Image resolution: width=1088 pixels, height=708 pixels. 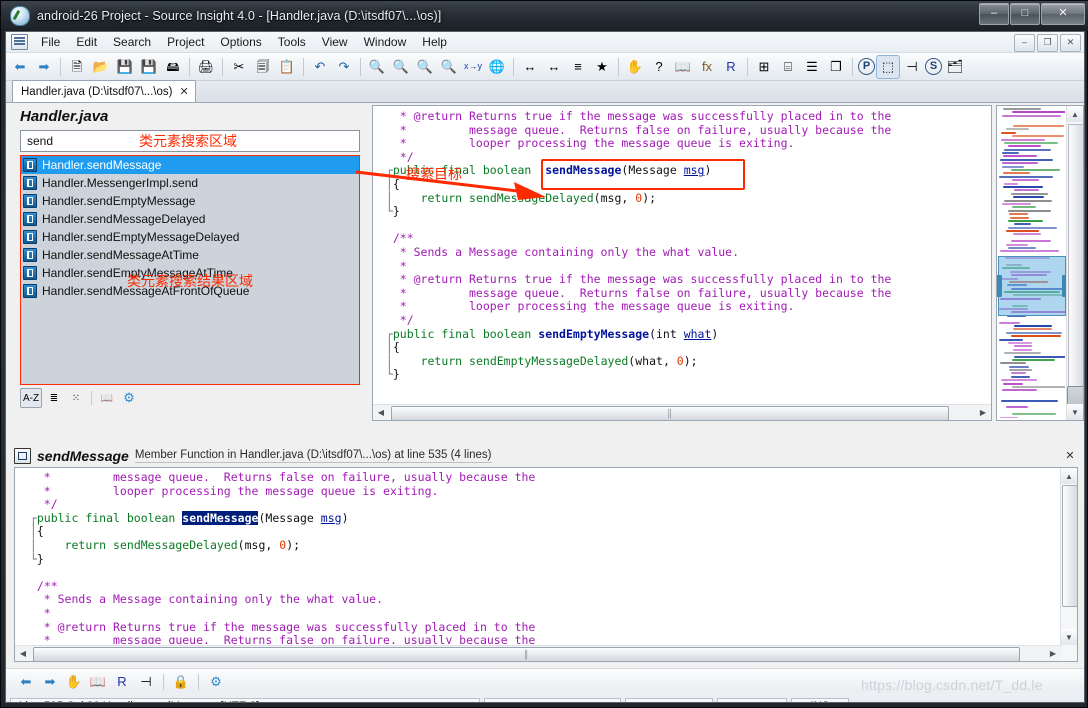 I want to click on undo-icon: ↶, so click(x=320, y=67).